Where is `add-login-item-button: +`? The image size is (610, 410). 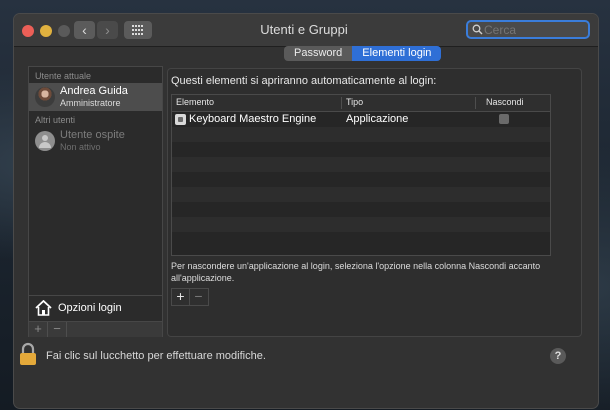
add-login-item-button: + is located at coordinates (181, 297).